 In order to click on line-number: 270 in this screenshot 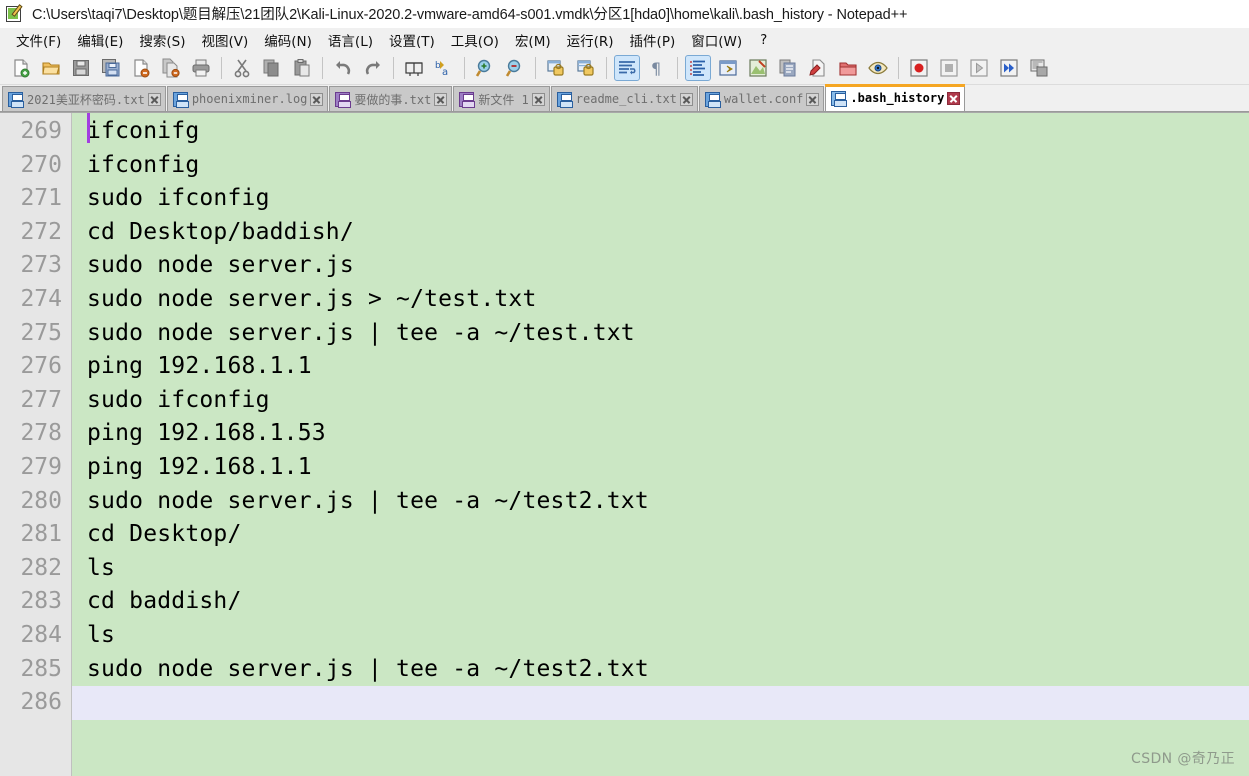, I will do `click(41, 164)`.